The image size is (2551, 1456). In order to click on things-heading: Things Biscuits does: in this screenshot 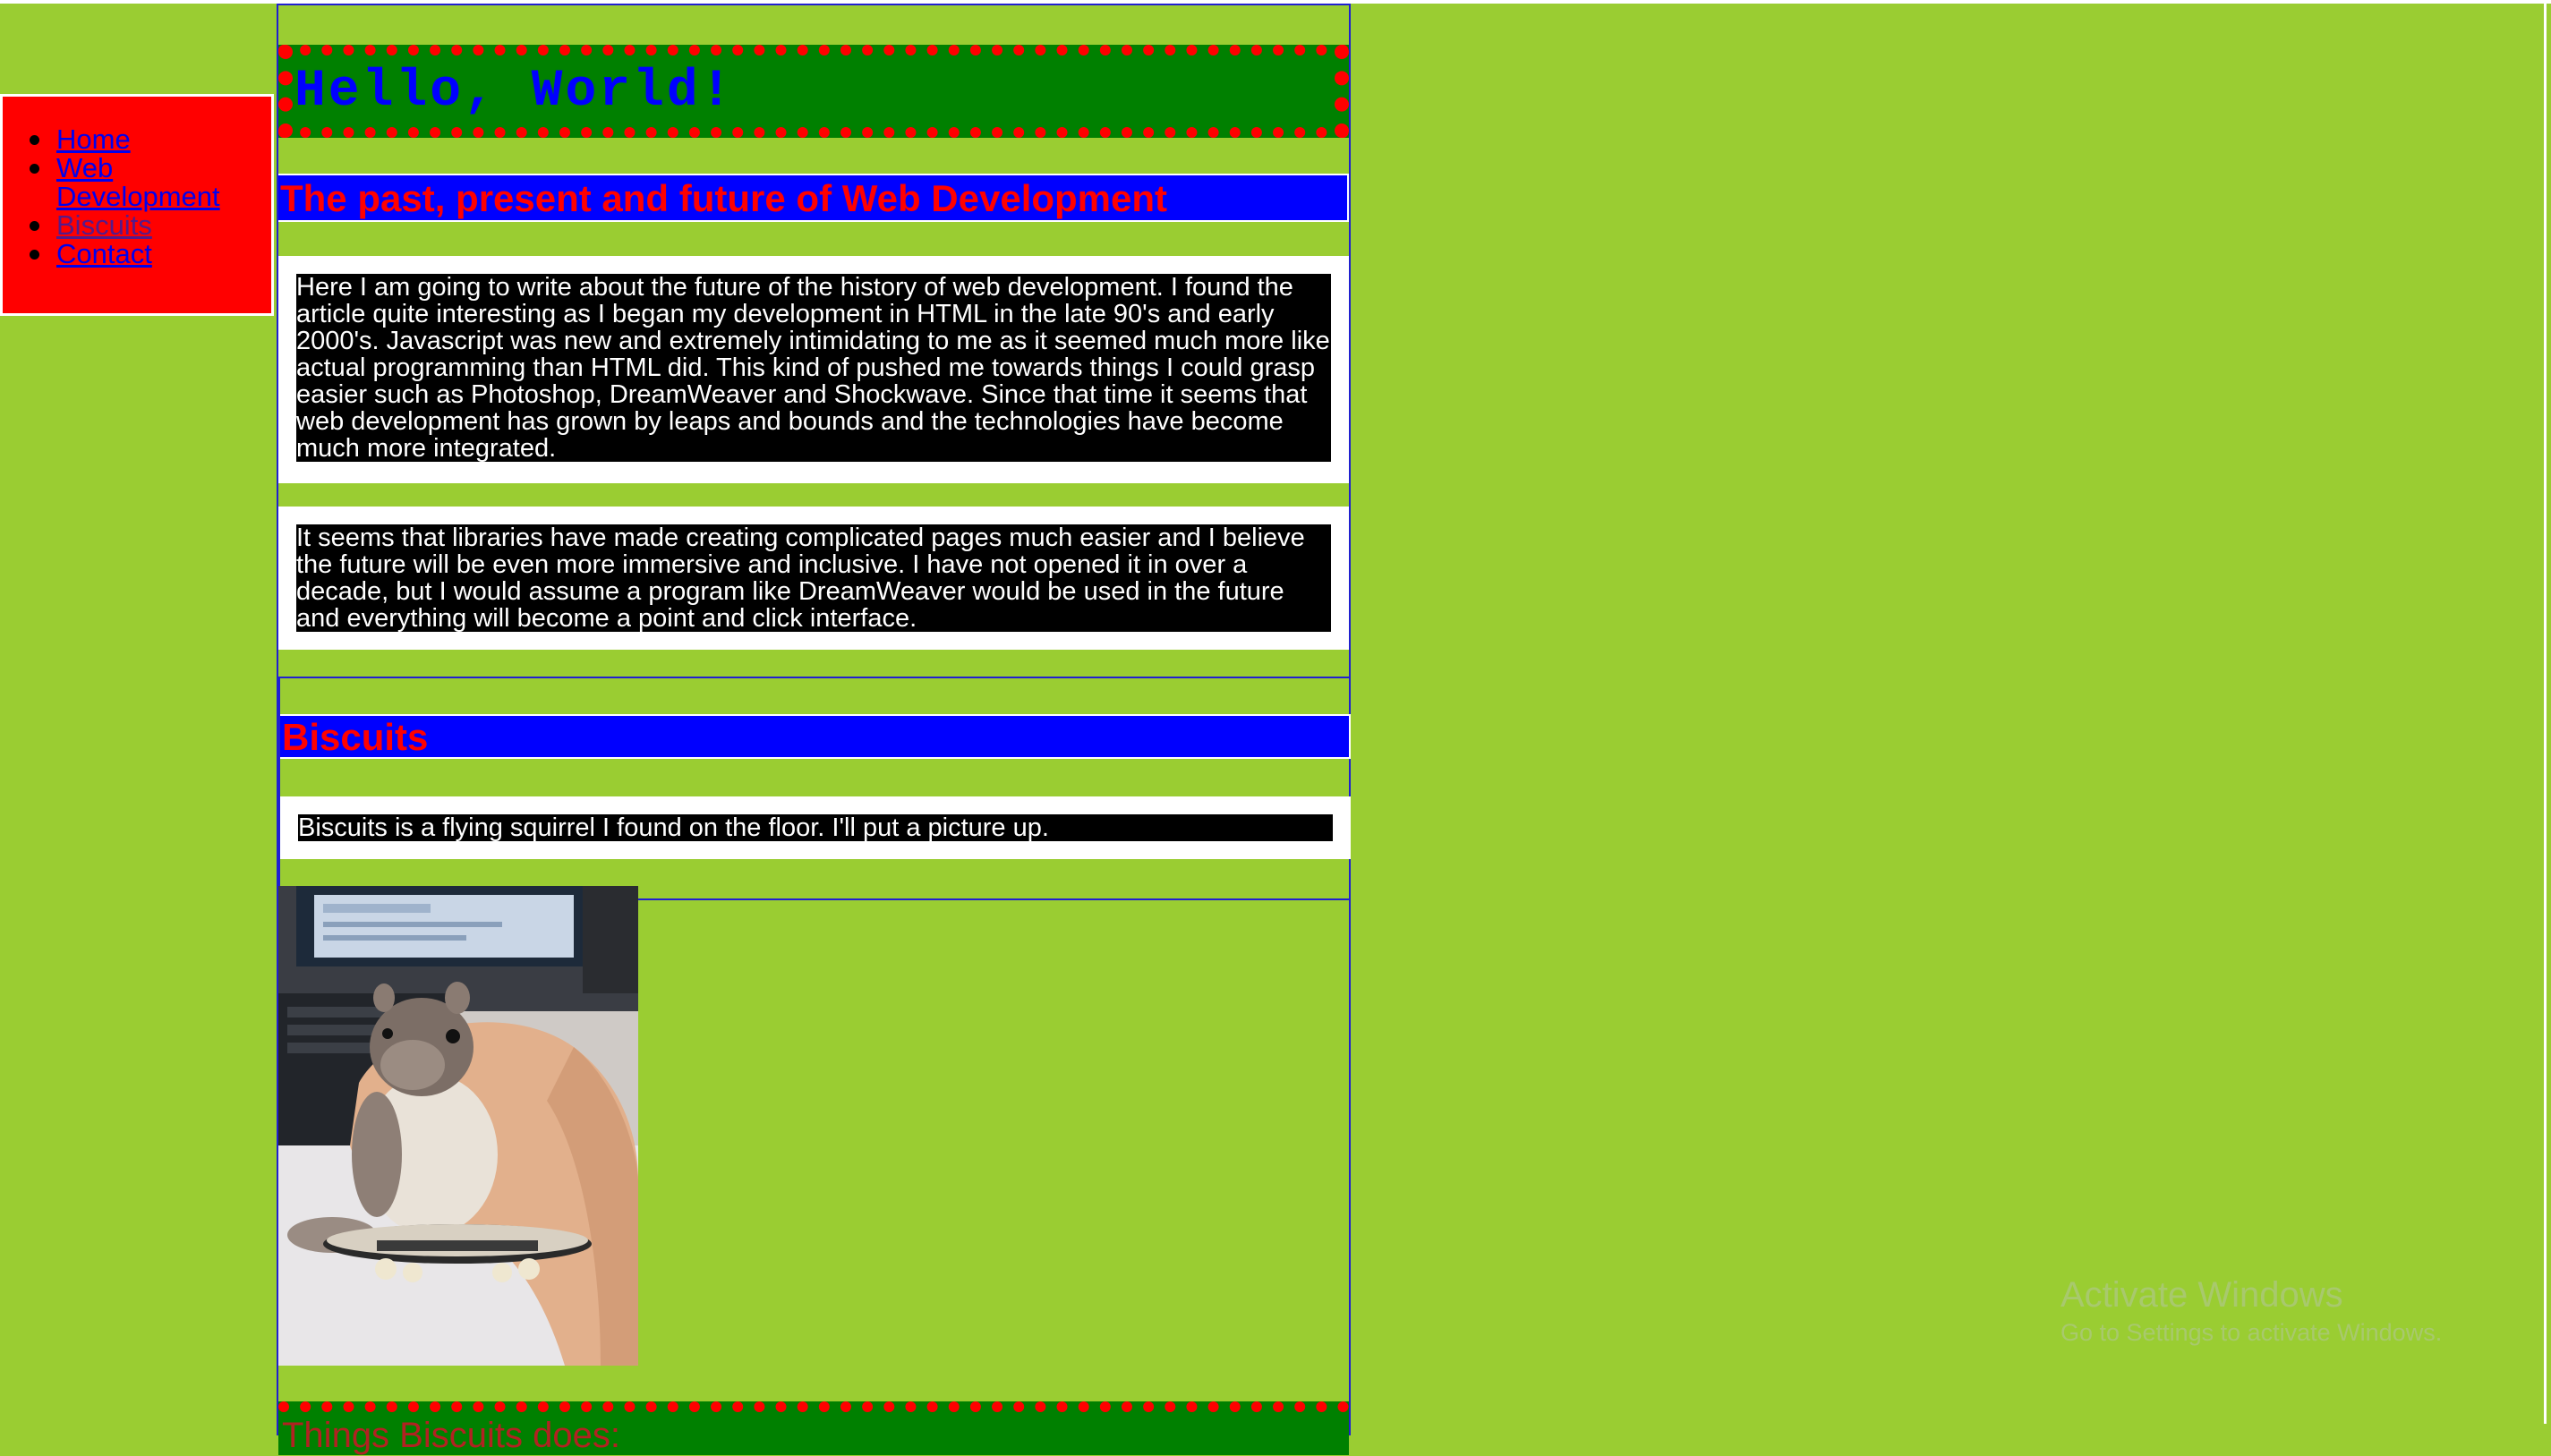, I will do `click(451, 1435)`.